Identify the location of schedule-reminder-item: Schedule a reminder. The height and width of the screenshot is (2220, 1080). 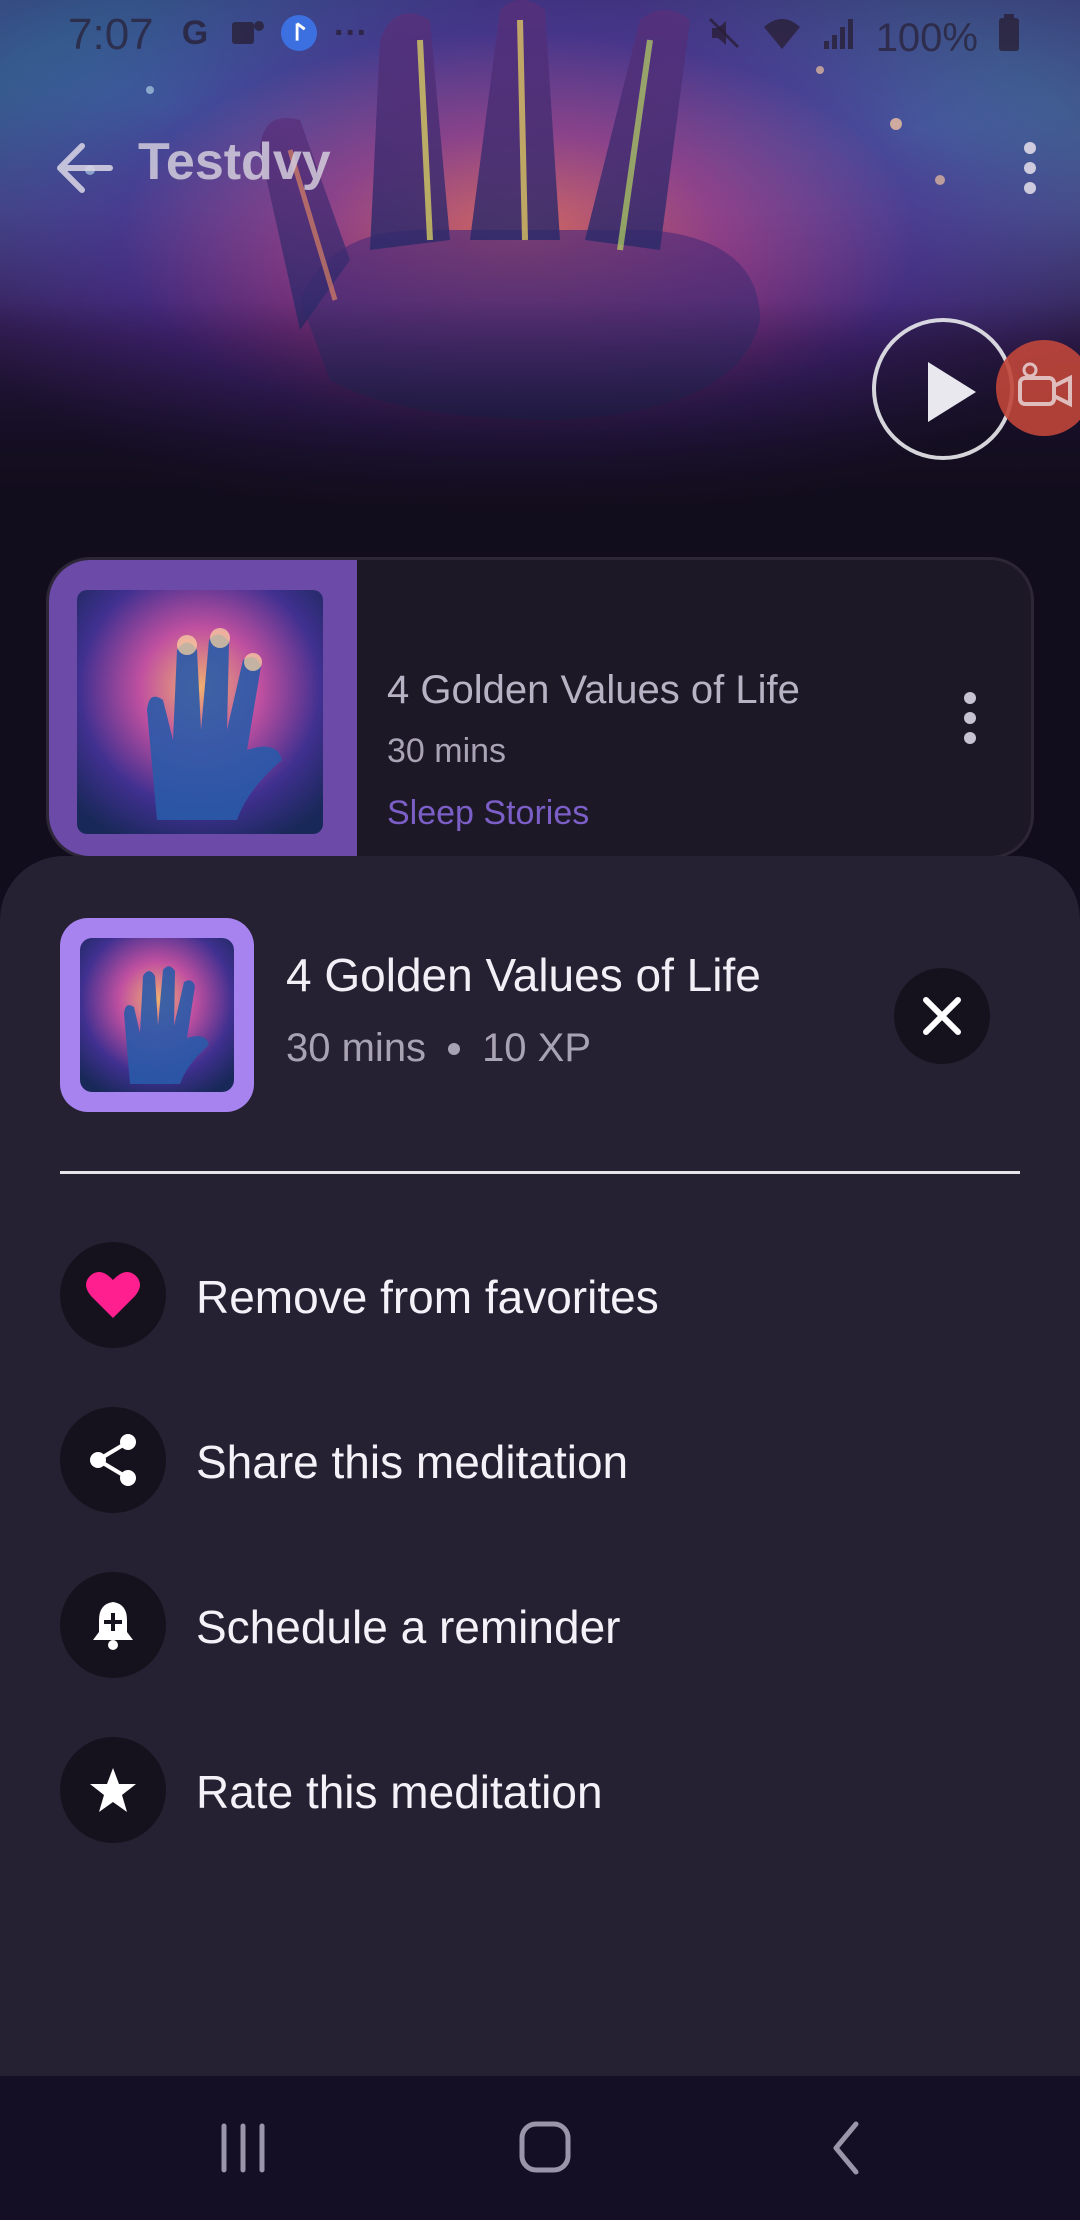
(540, 1625).